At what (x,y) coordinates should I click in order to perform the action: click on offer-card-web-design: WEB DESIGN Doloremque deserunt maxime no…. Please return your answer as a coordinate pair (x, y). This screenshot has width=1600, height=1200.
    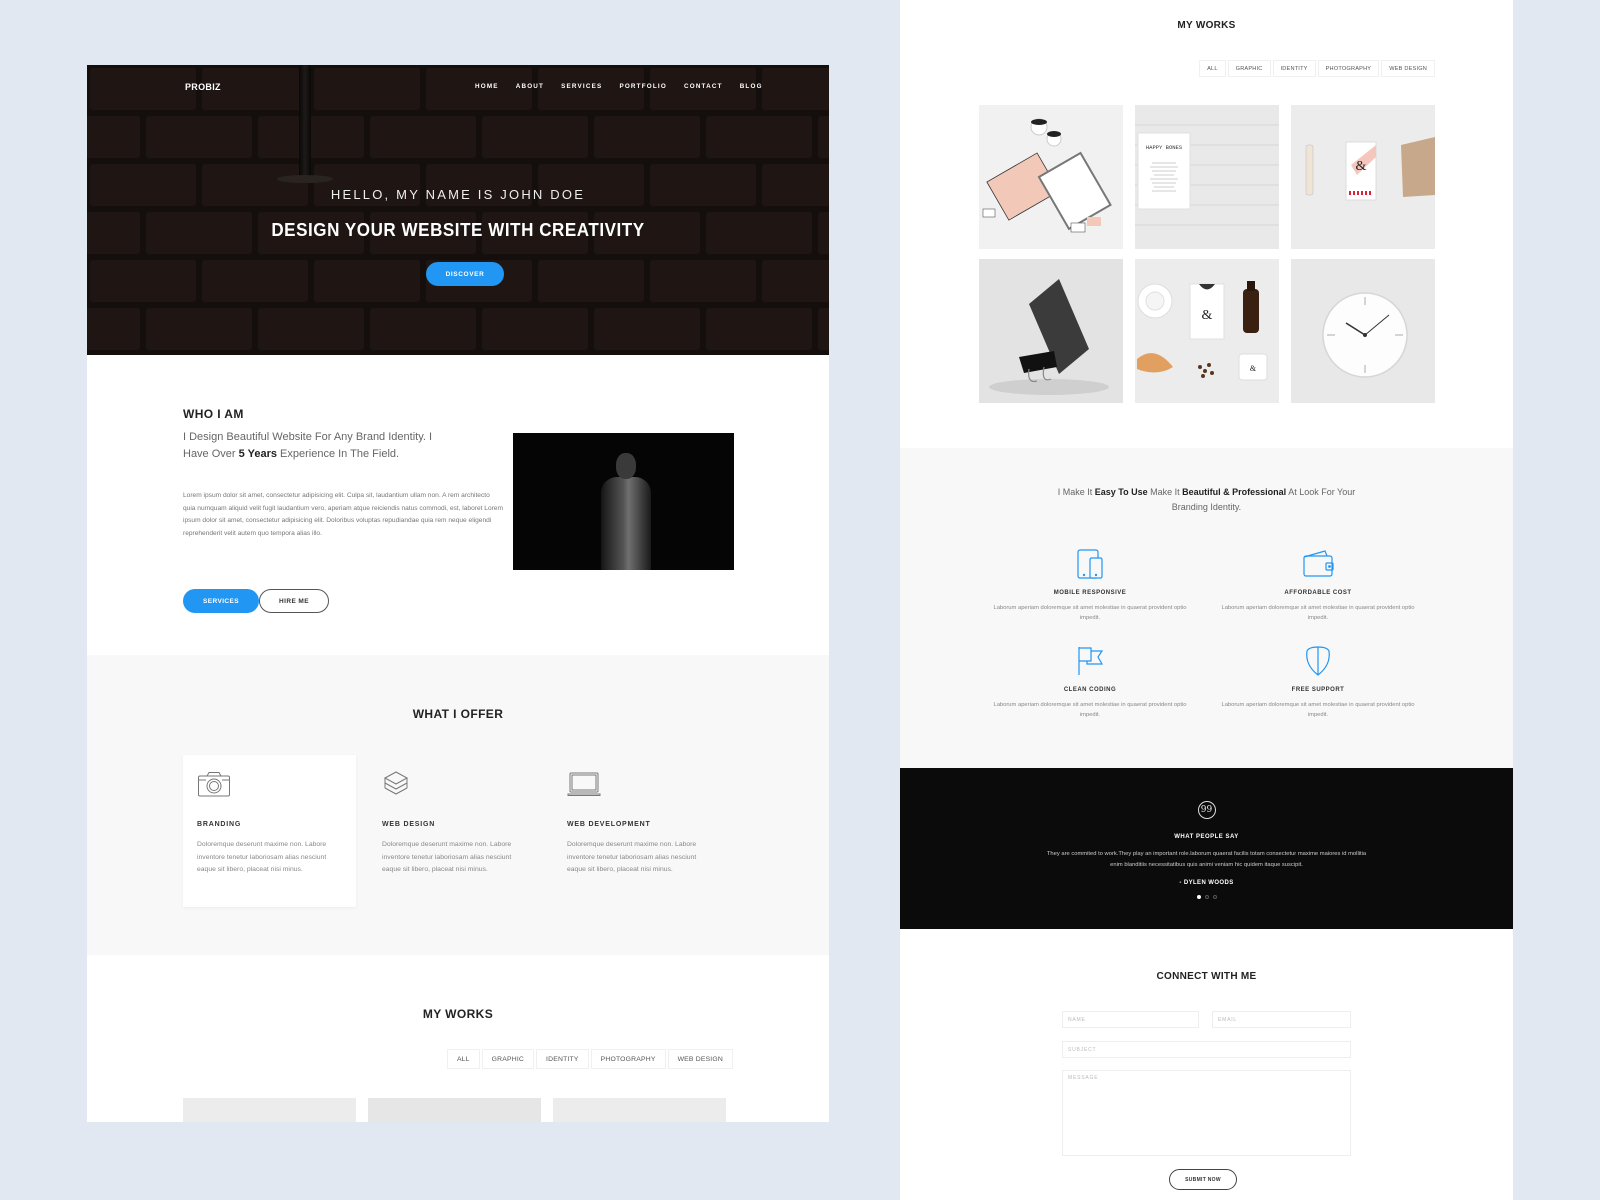
    Looking at the image, I should click on (454, 831).